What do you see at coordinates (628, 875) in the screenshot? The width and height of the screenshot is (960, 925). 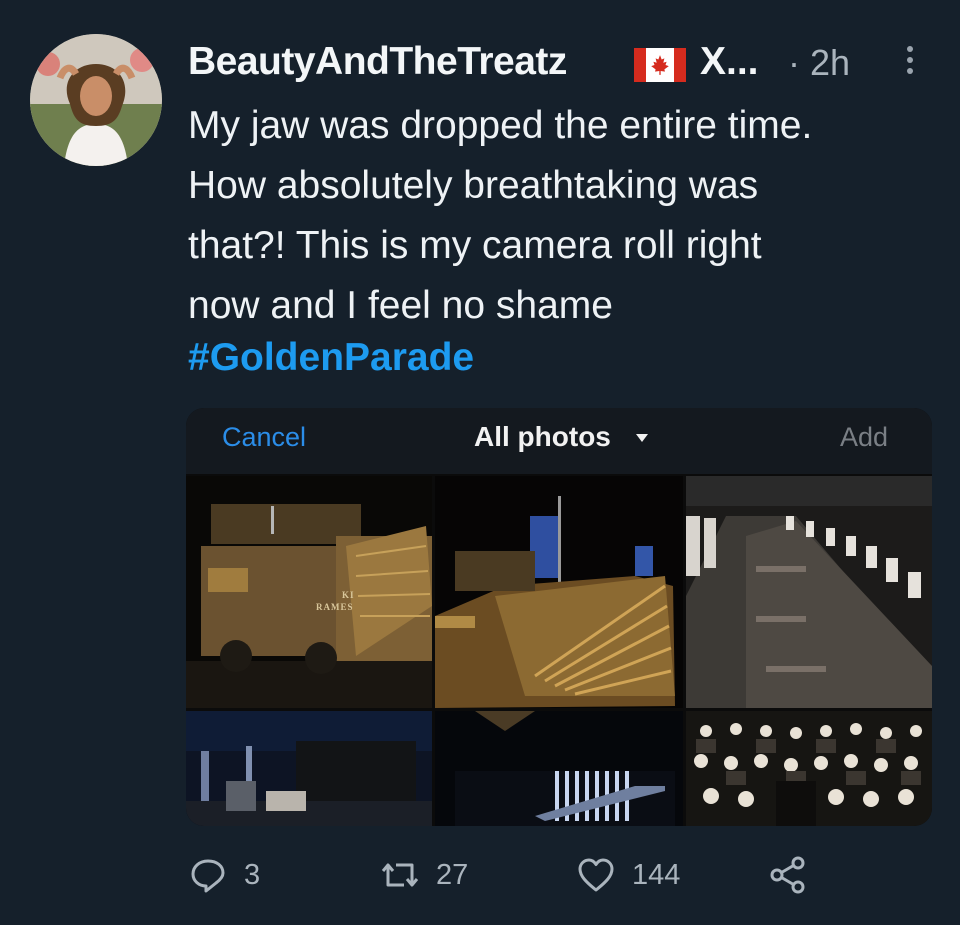 I see `like-button: 144` at bounding box center [628, 875].